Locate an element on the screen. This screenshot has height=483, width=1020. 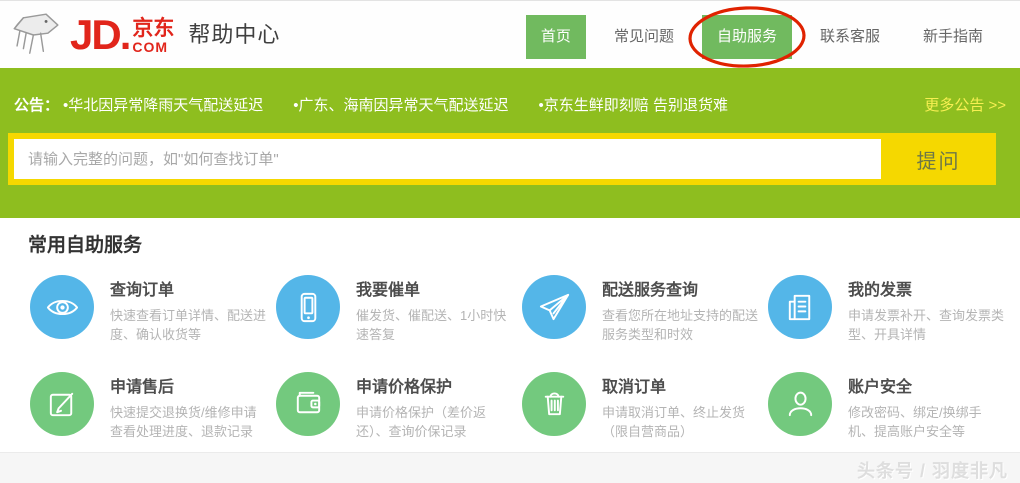
ask-button: 提问 is located at coordinates (938, 159).